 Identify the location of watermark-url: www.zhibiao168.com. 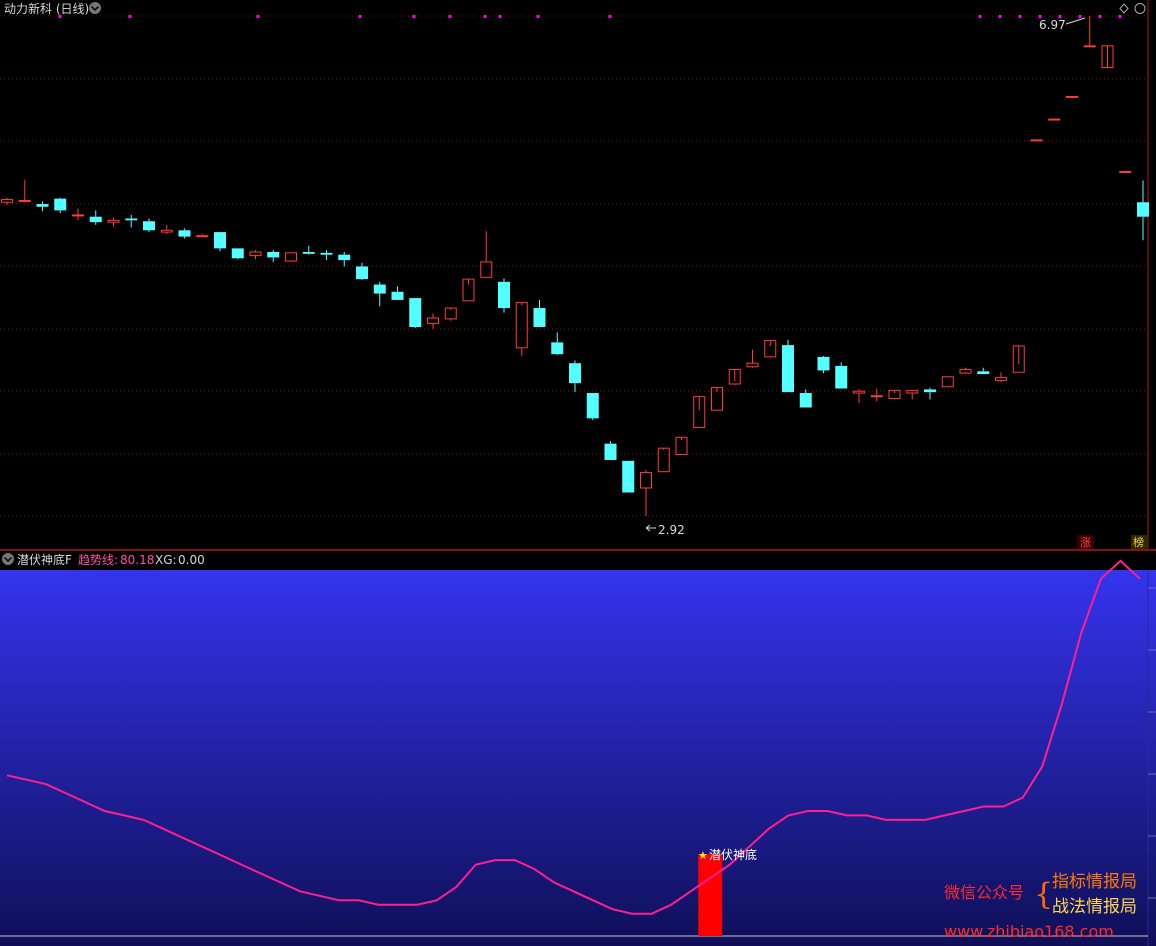
(1029, 931).